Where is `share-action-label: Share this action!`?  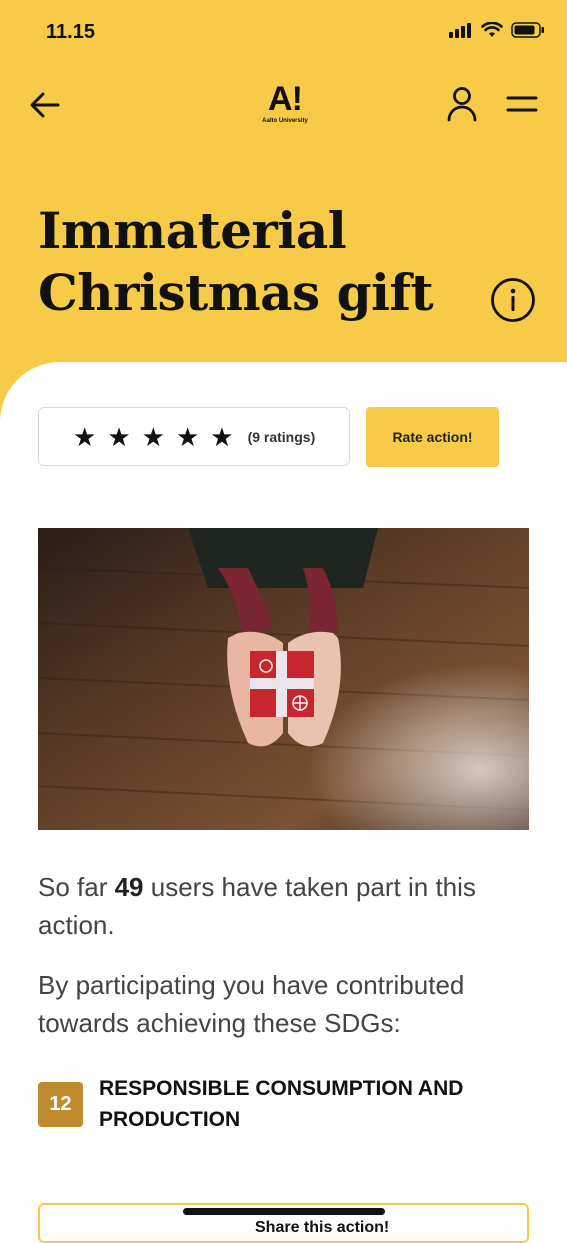
share-action-label: Share this action! is located at coordinates (322, 1227).